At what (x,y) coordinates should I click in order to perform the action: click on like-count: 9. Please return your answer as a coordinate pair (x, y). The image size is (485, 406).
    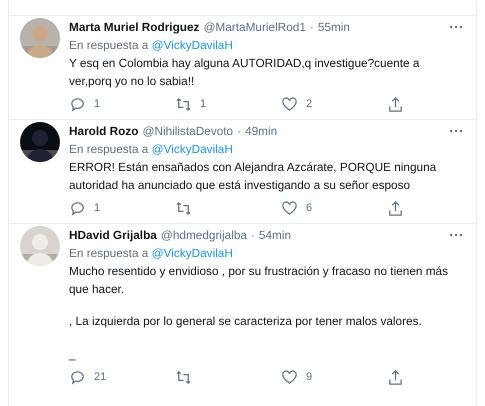
    Looking at the image, I should click on (309, 377).